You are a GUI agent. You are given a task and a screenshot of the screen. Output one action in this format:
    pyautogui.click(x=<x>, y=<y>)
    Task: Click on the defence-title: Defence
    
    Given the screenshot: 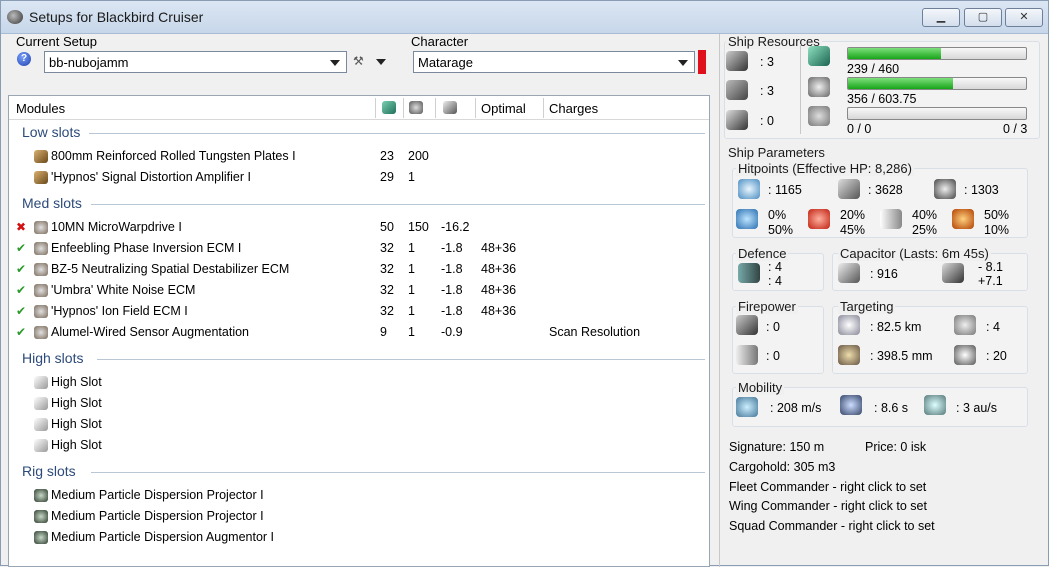 What is the action you would take?
    pyautogui.click(x=762, y=253)
    